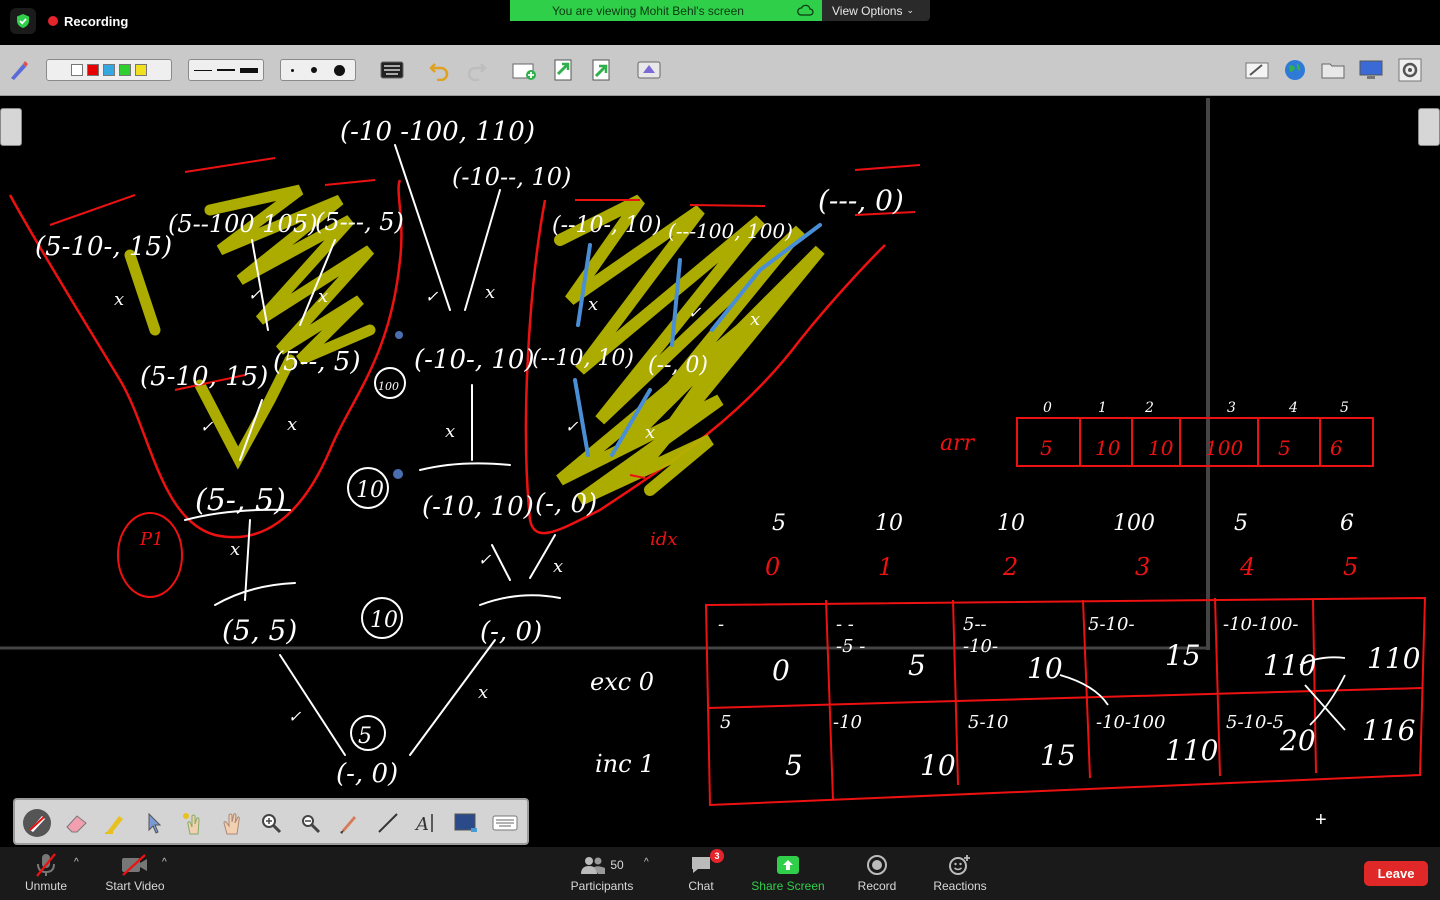 This screenshot has height=900, width=1440. Describe the element at coordinates (11, 127) in the screenshot. I see `left-panel-handle` at that location.